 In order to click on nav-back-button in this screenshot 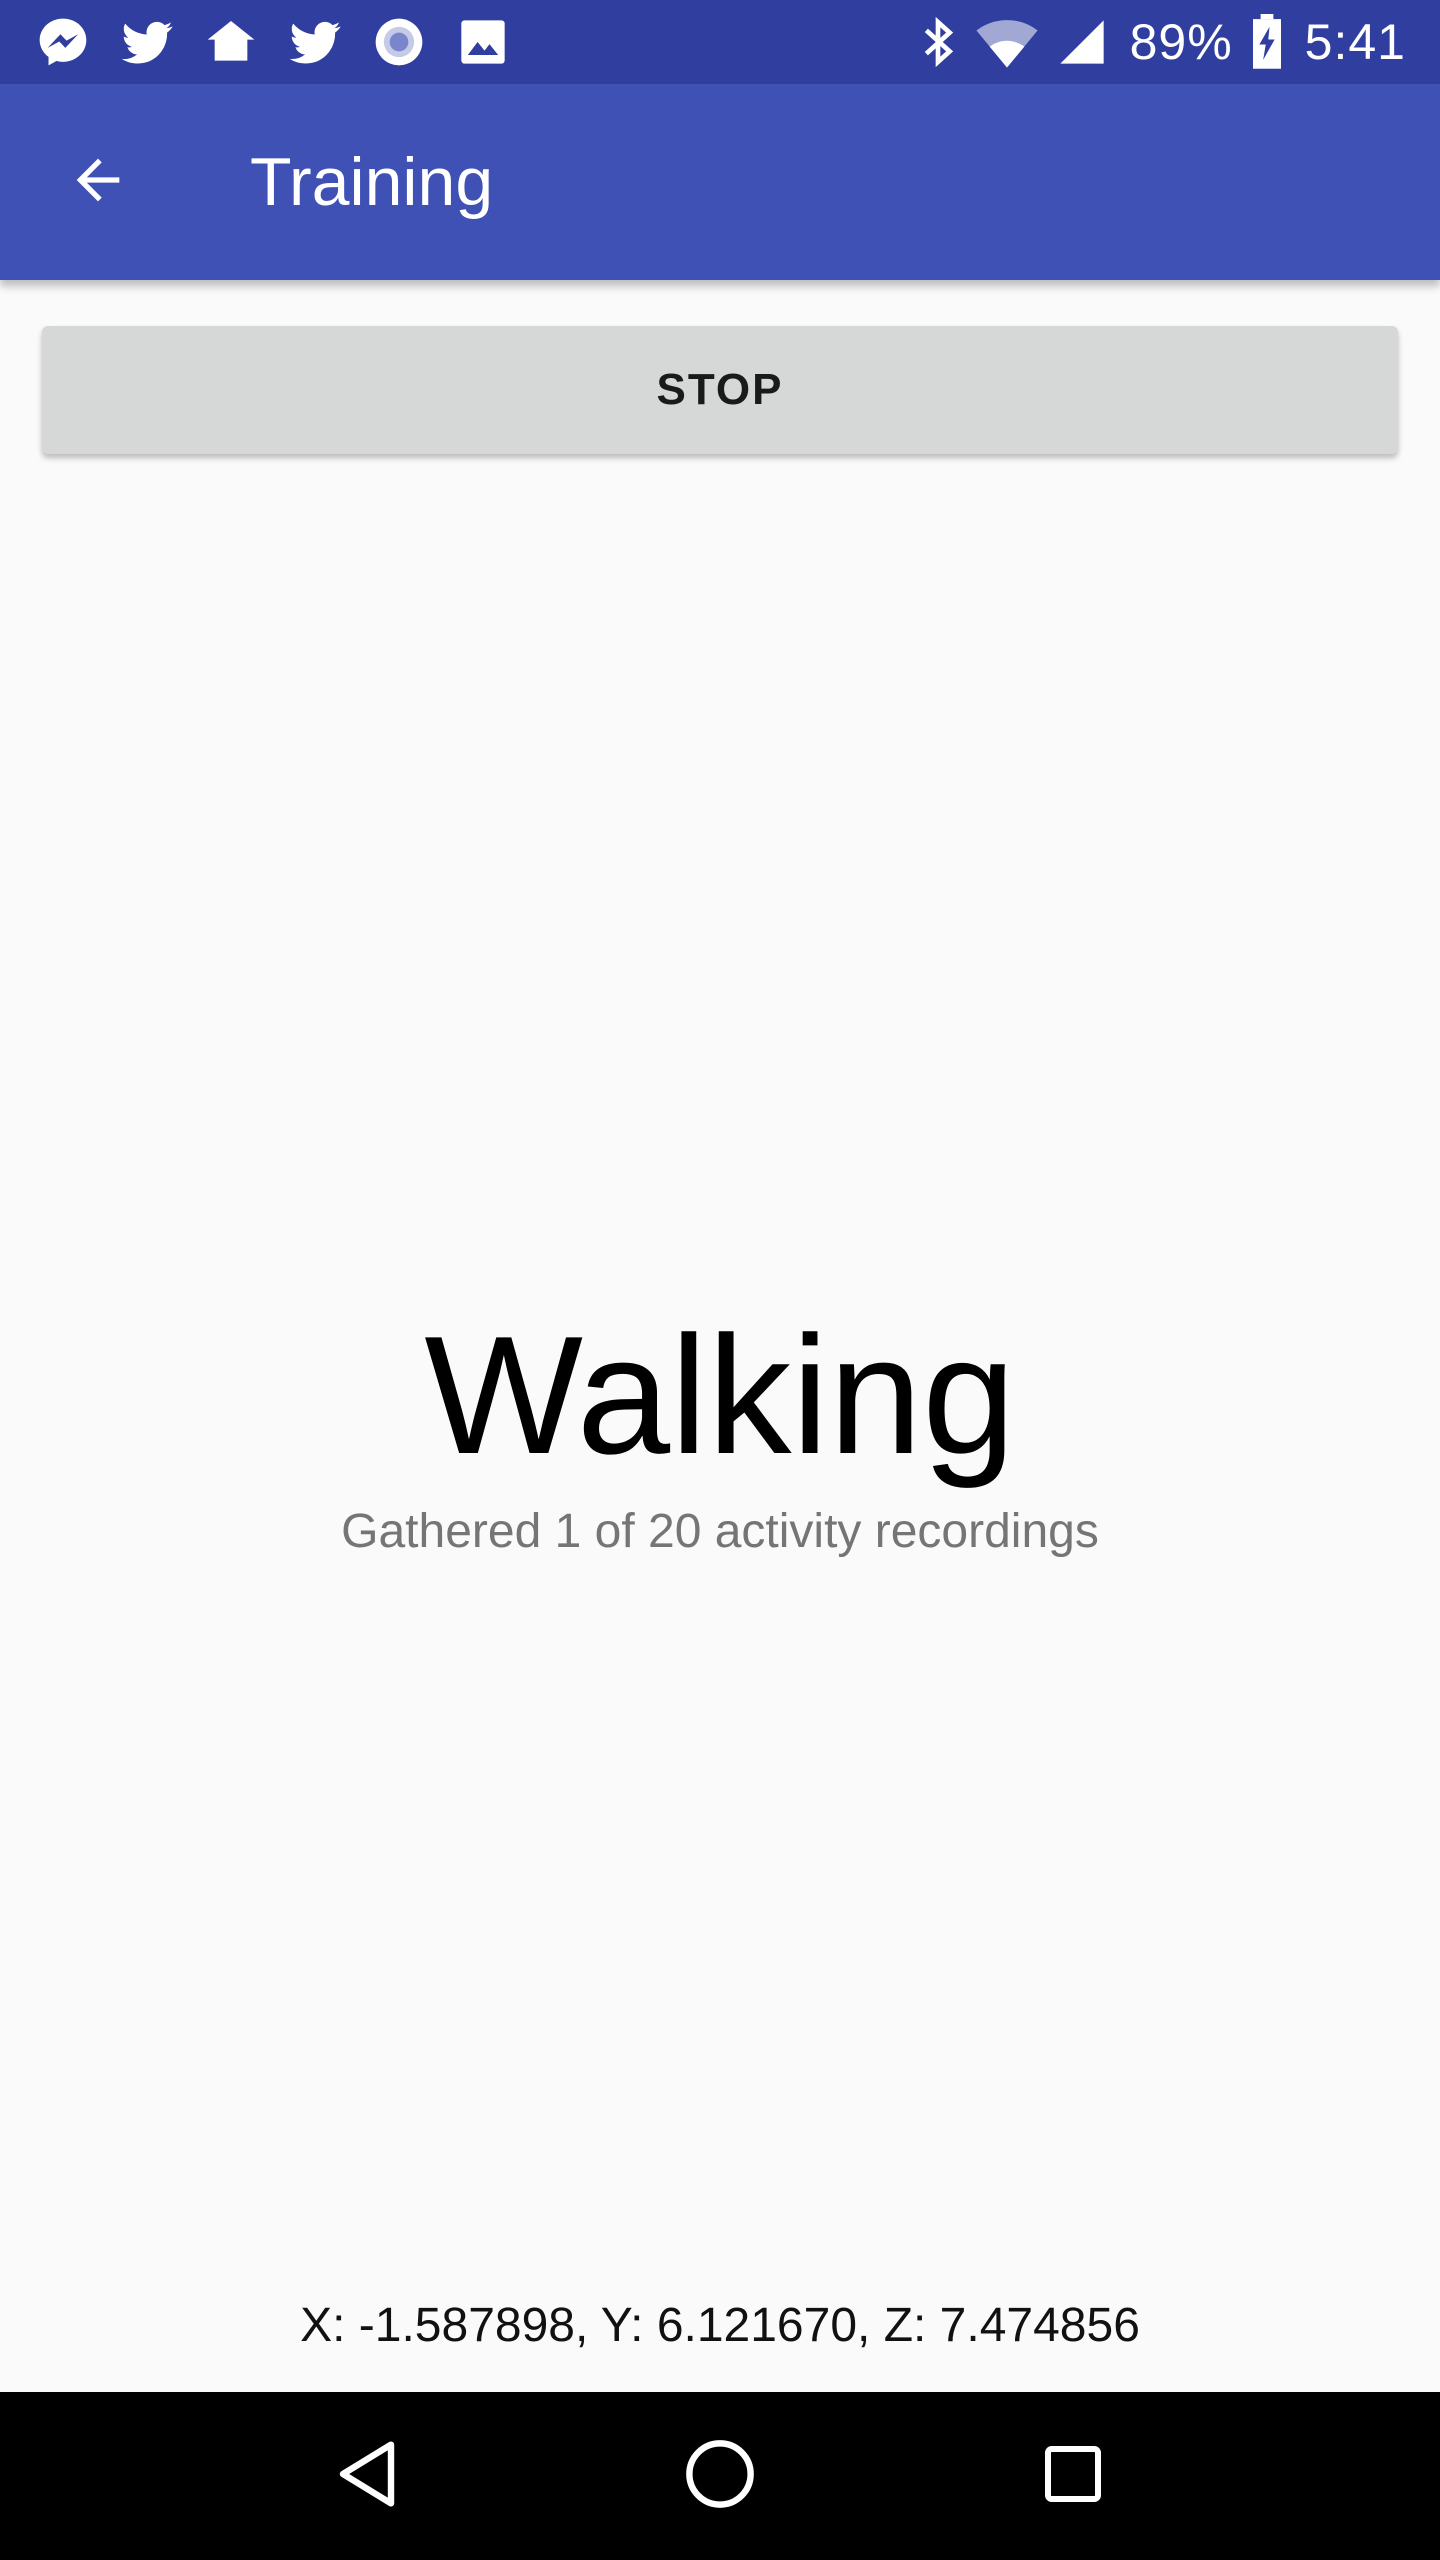, I will do `click(367, 2476)`.